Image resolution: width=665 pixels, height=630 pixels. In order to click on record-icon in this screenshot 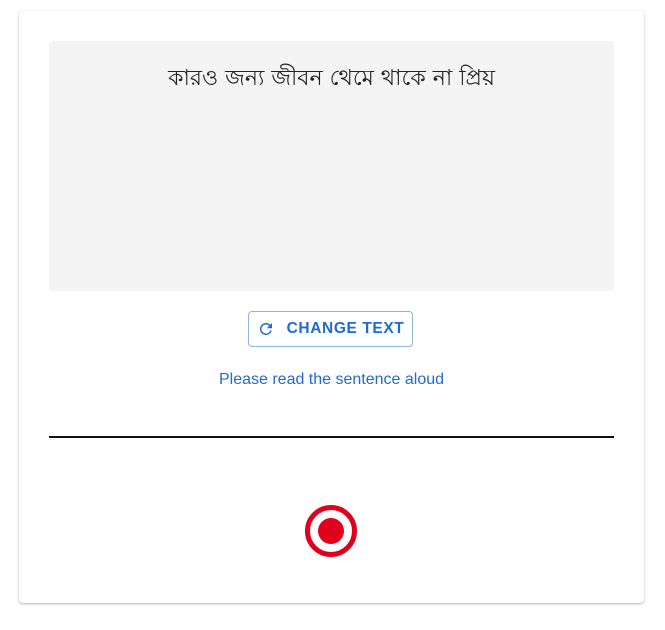, I will do `click(331, 531)`.